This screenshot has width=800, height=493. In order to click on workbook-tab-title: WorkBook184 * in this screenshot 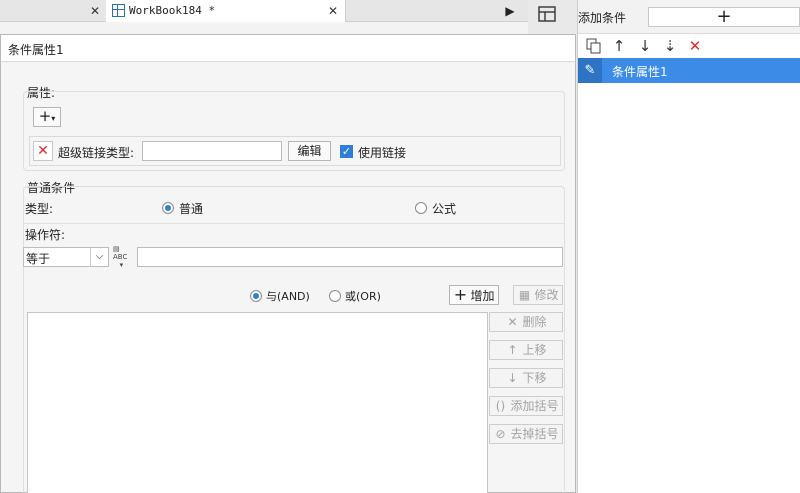, I will do `click(172, 10)`.